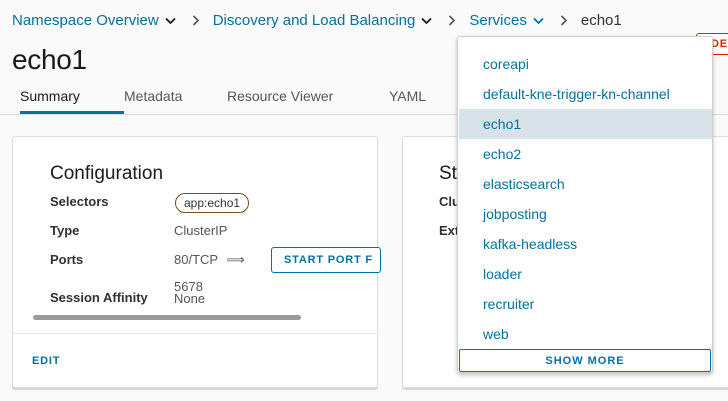 The height and width of the screenshot is (401, 728). What do you see at coordinates (195, 333) in the screenshot?
I see `card-footer-divider` at bounding box center [195, 333].